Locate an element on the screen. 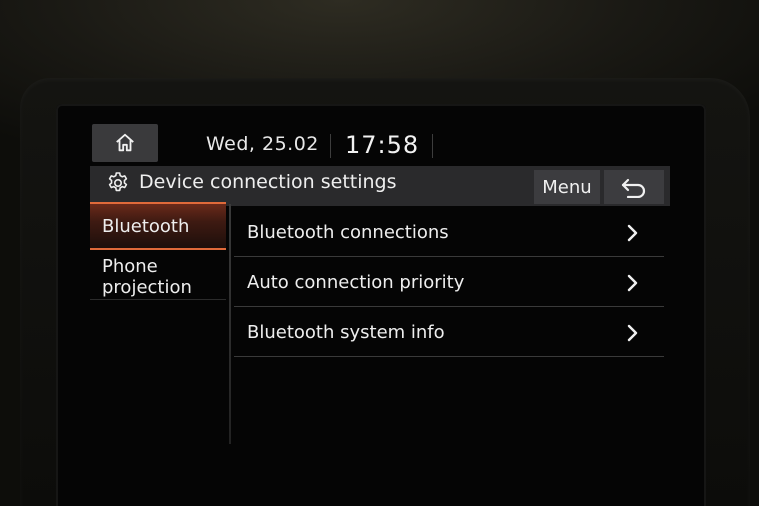 Image resolution: width=759 pixels, height=506 pixels. list-item-bluetooth-system-info: Bluetooth system info is located at coordinates (449, 332).